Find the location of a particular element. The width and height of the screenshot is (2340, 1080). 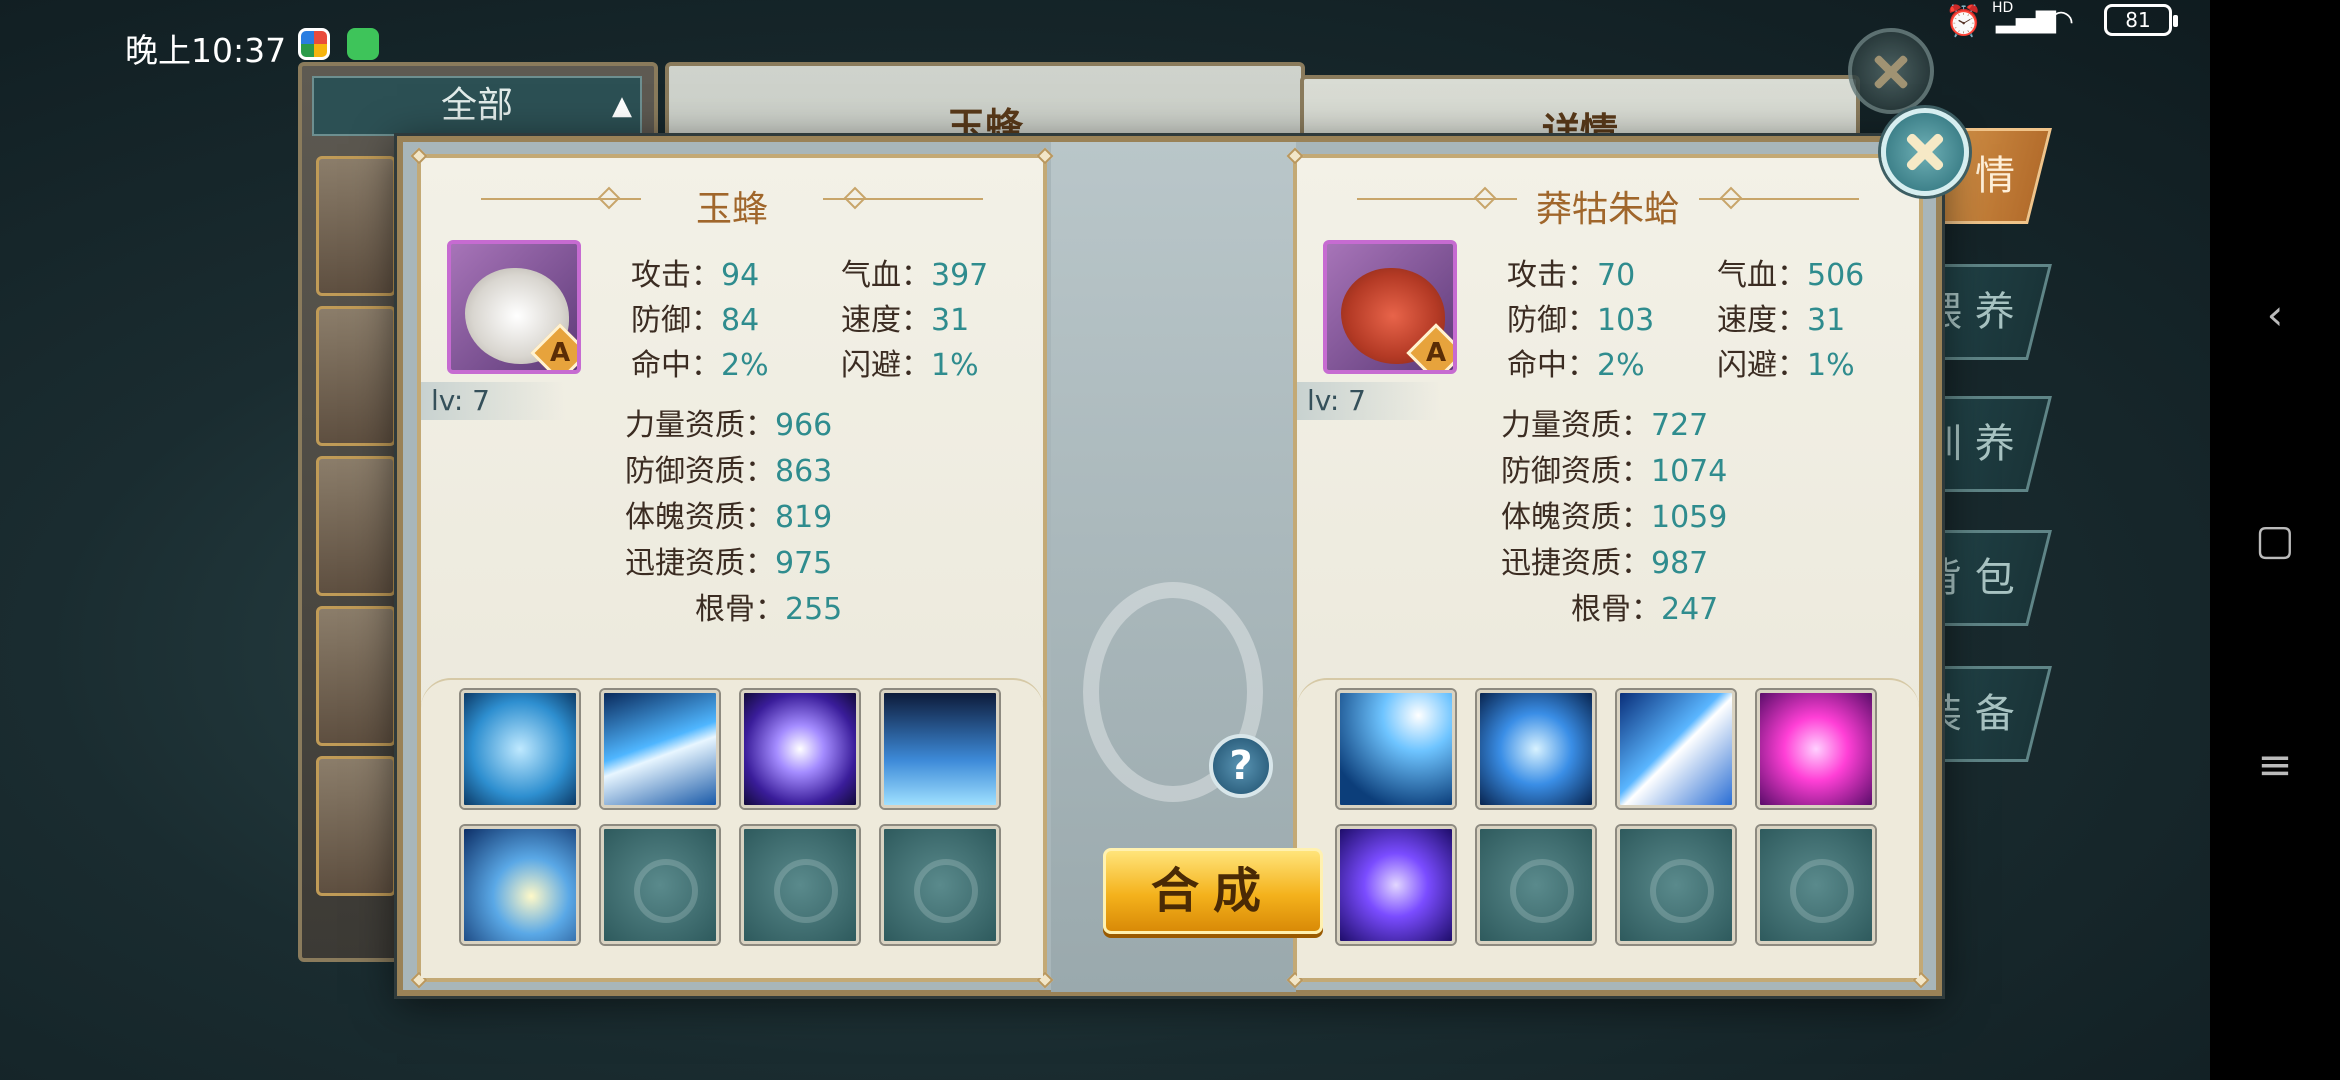

blade-orb-skill-icon is located at coordinates (520, 749).